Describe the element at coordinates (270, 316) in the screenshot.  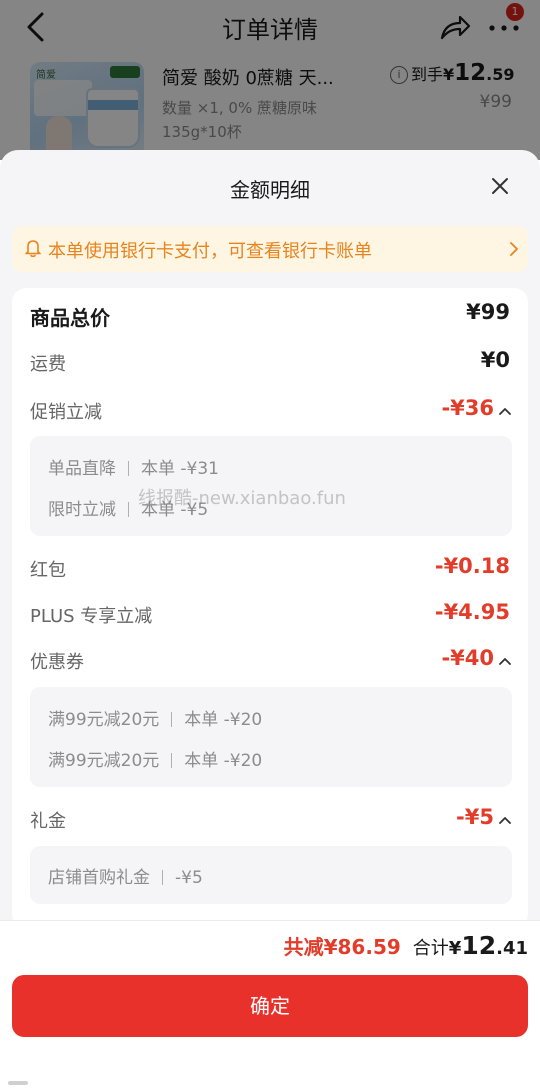
I see `row-total-price: 商品总价 ¥99` at that location.